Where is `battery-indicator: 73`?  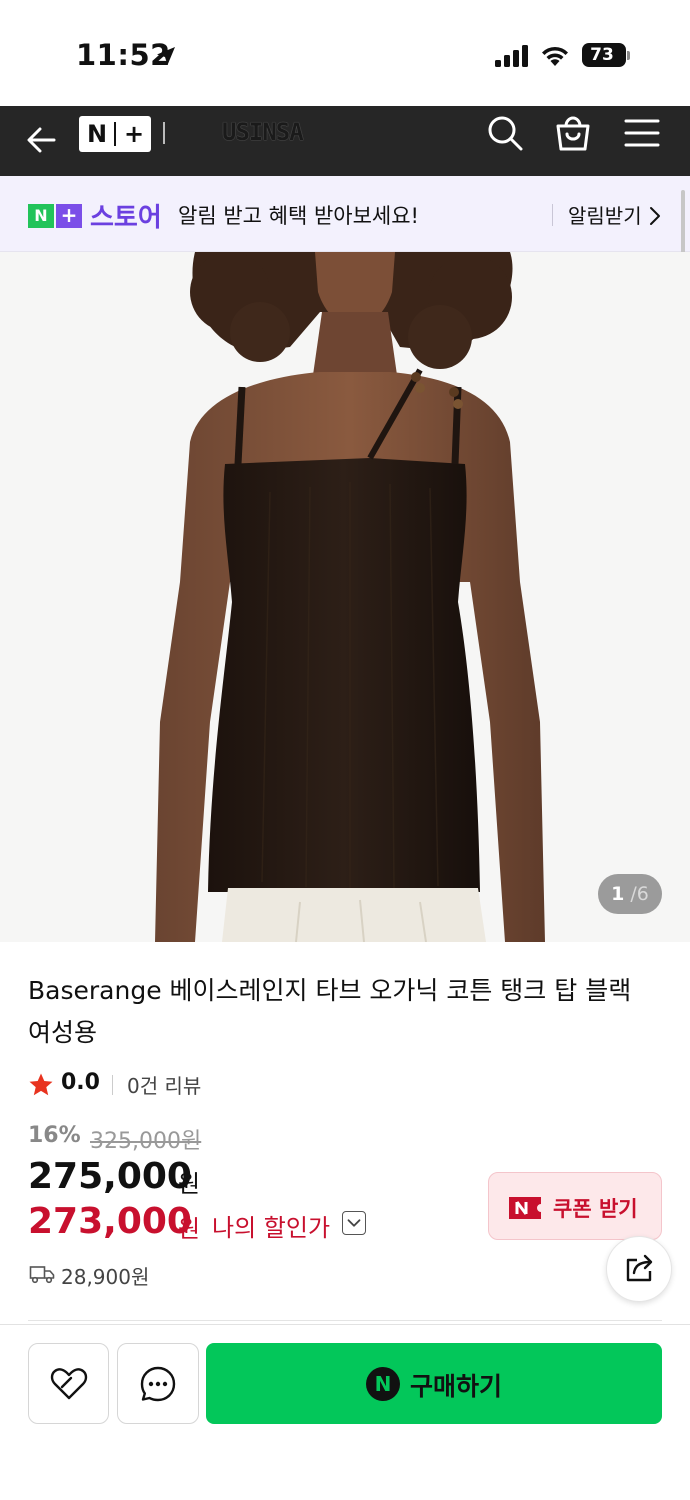
battery-indicator: 73 is located at coordinates (604, 55).